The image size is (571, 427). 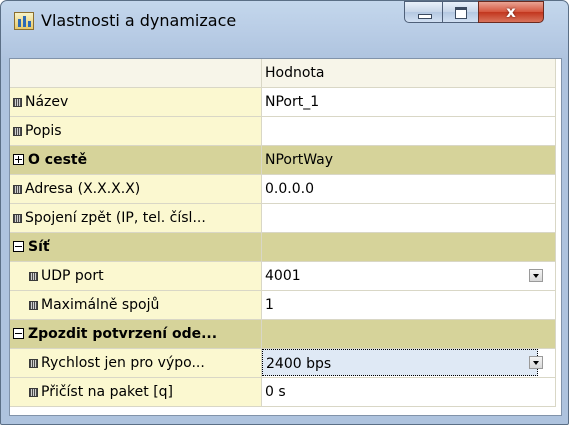 I want to click on property-value: 4001, so click(x=283, y=276).